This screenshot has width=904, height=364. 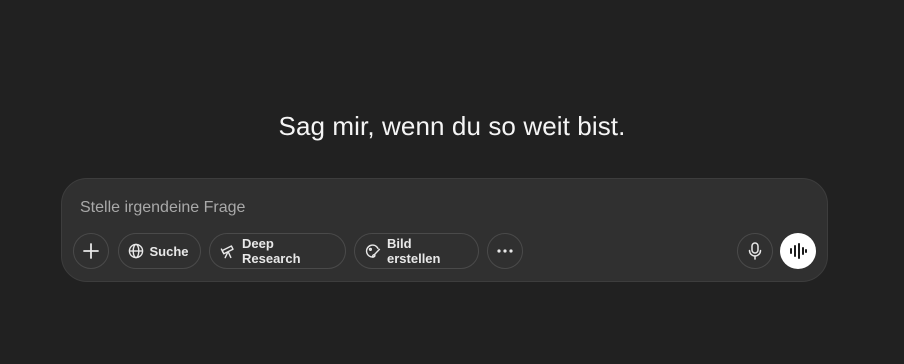 I want to click on add-attachment-button, so click(x=91, y=251).